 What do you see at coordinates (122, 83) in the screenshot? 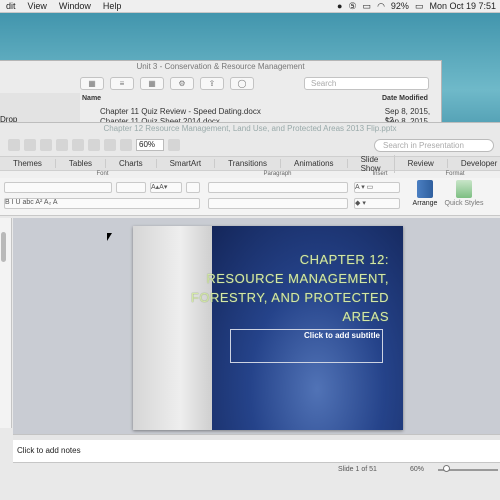
I see `view-list-button: ≡` at bounding box center [122, 83].